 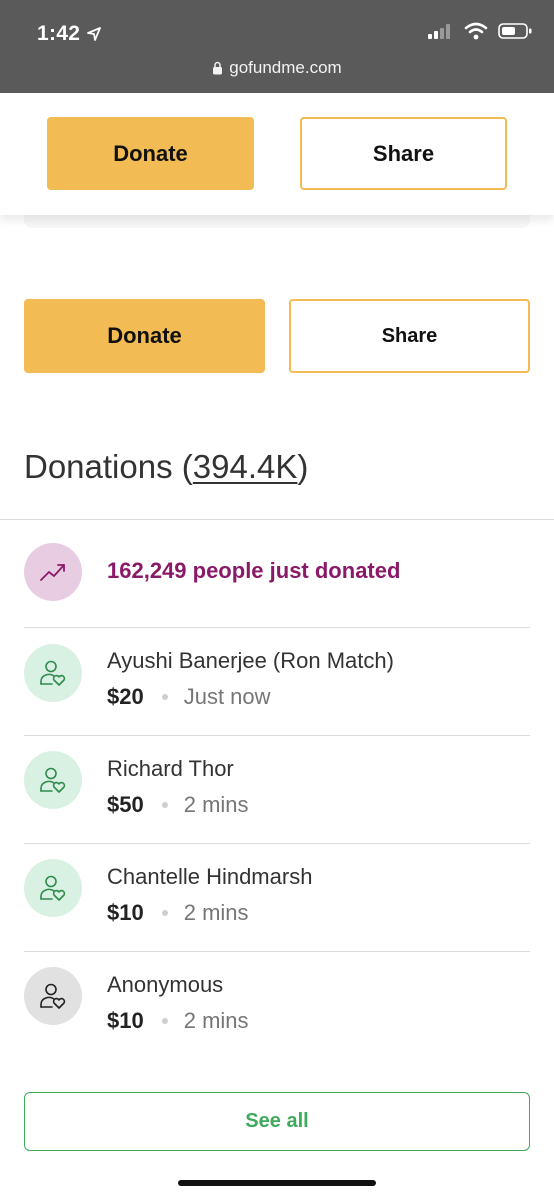 What do you see at coordinates (178, 805) in the screenshot?
I see `donation-meta: $50 2 mins` at bounding box center [178, 805].